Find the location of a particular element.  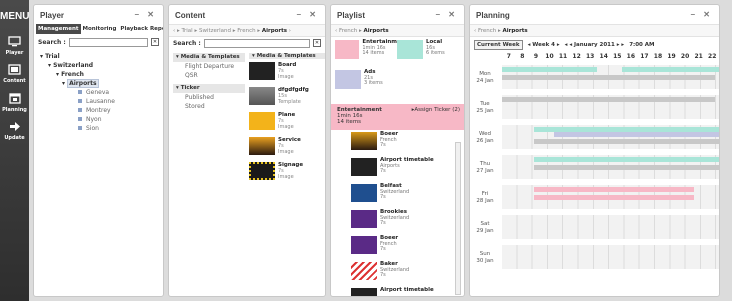

tree-node-switzerland: ▾ Switzerland is located at coordinates (101, 65).